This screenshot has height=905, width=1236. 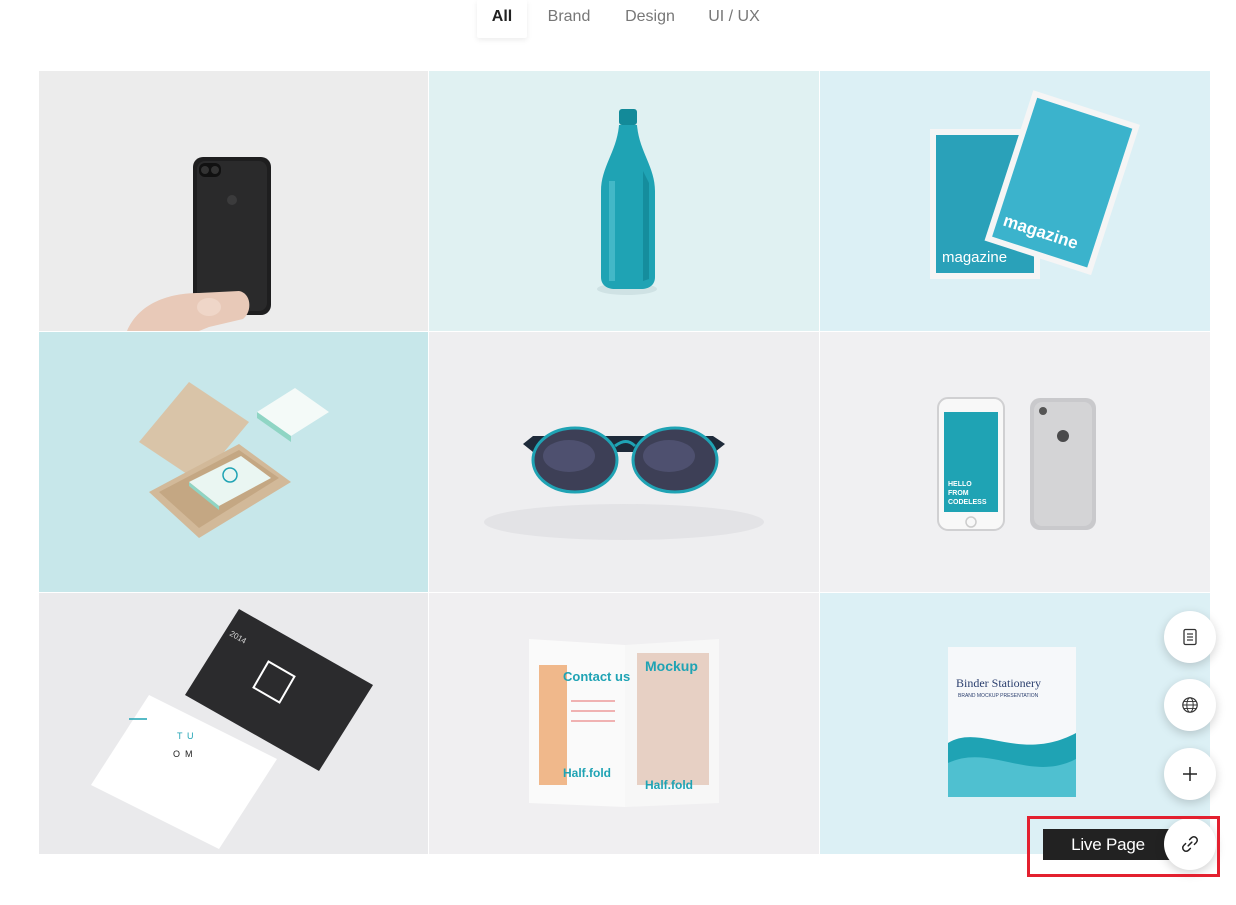 I want to click on filter-tab-all: All, so click(x=502, y=19).